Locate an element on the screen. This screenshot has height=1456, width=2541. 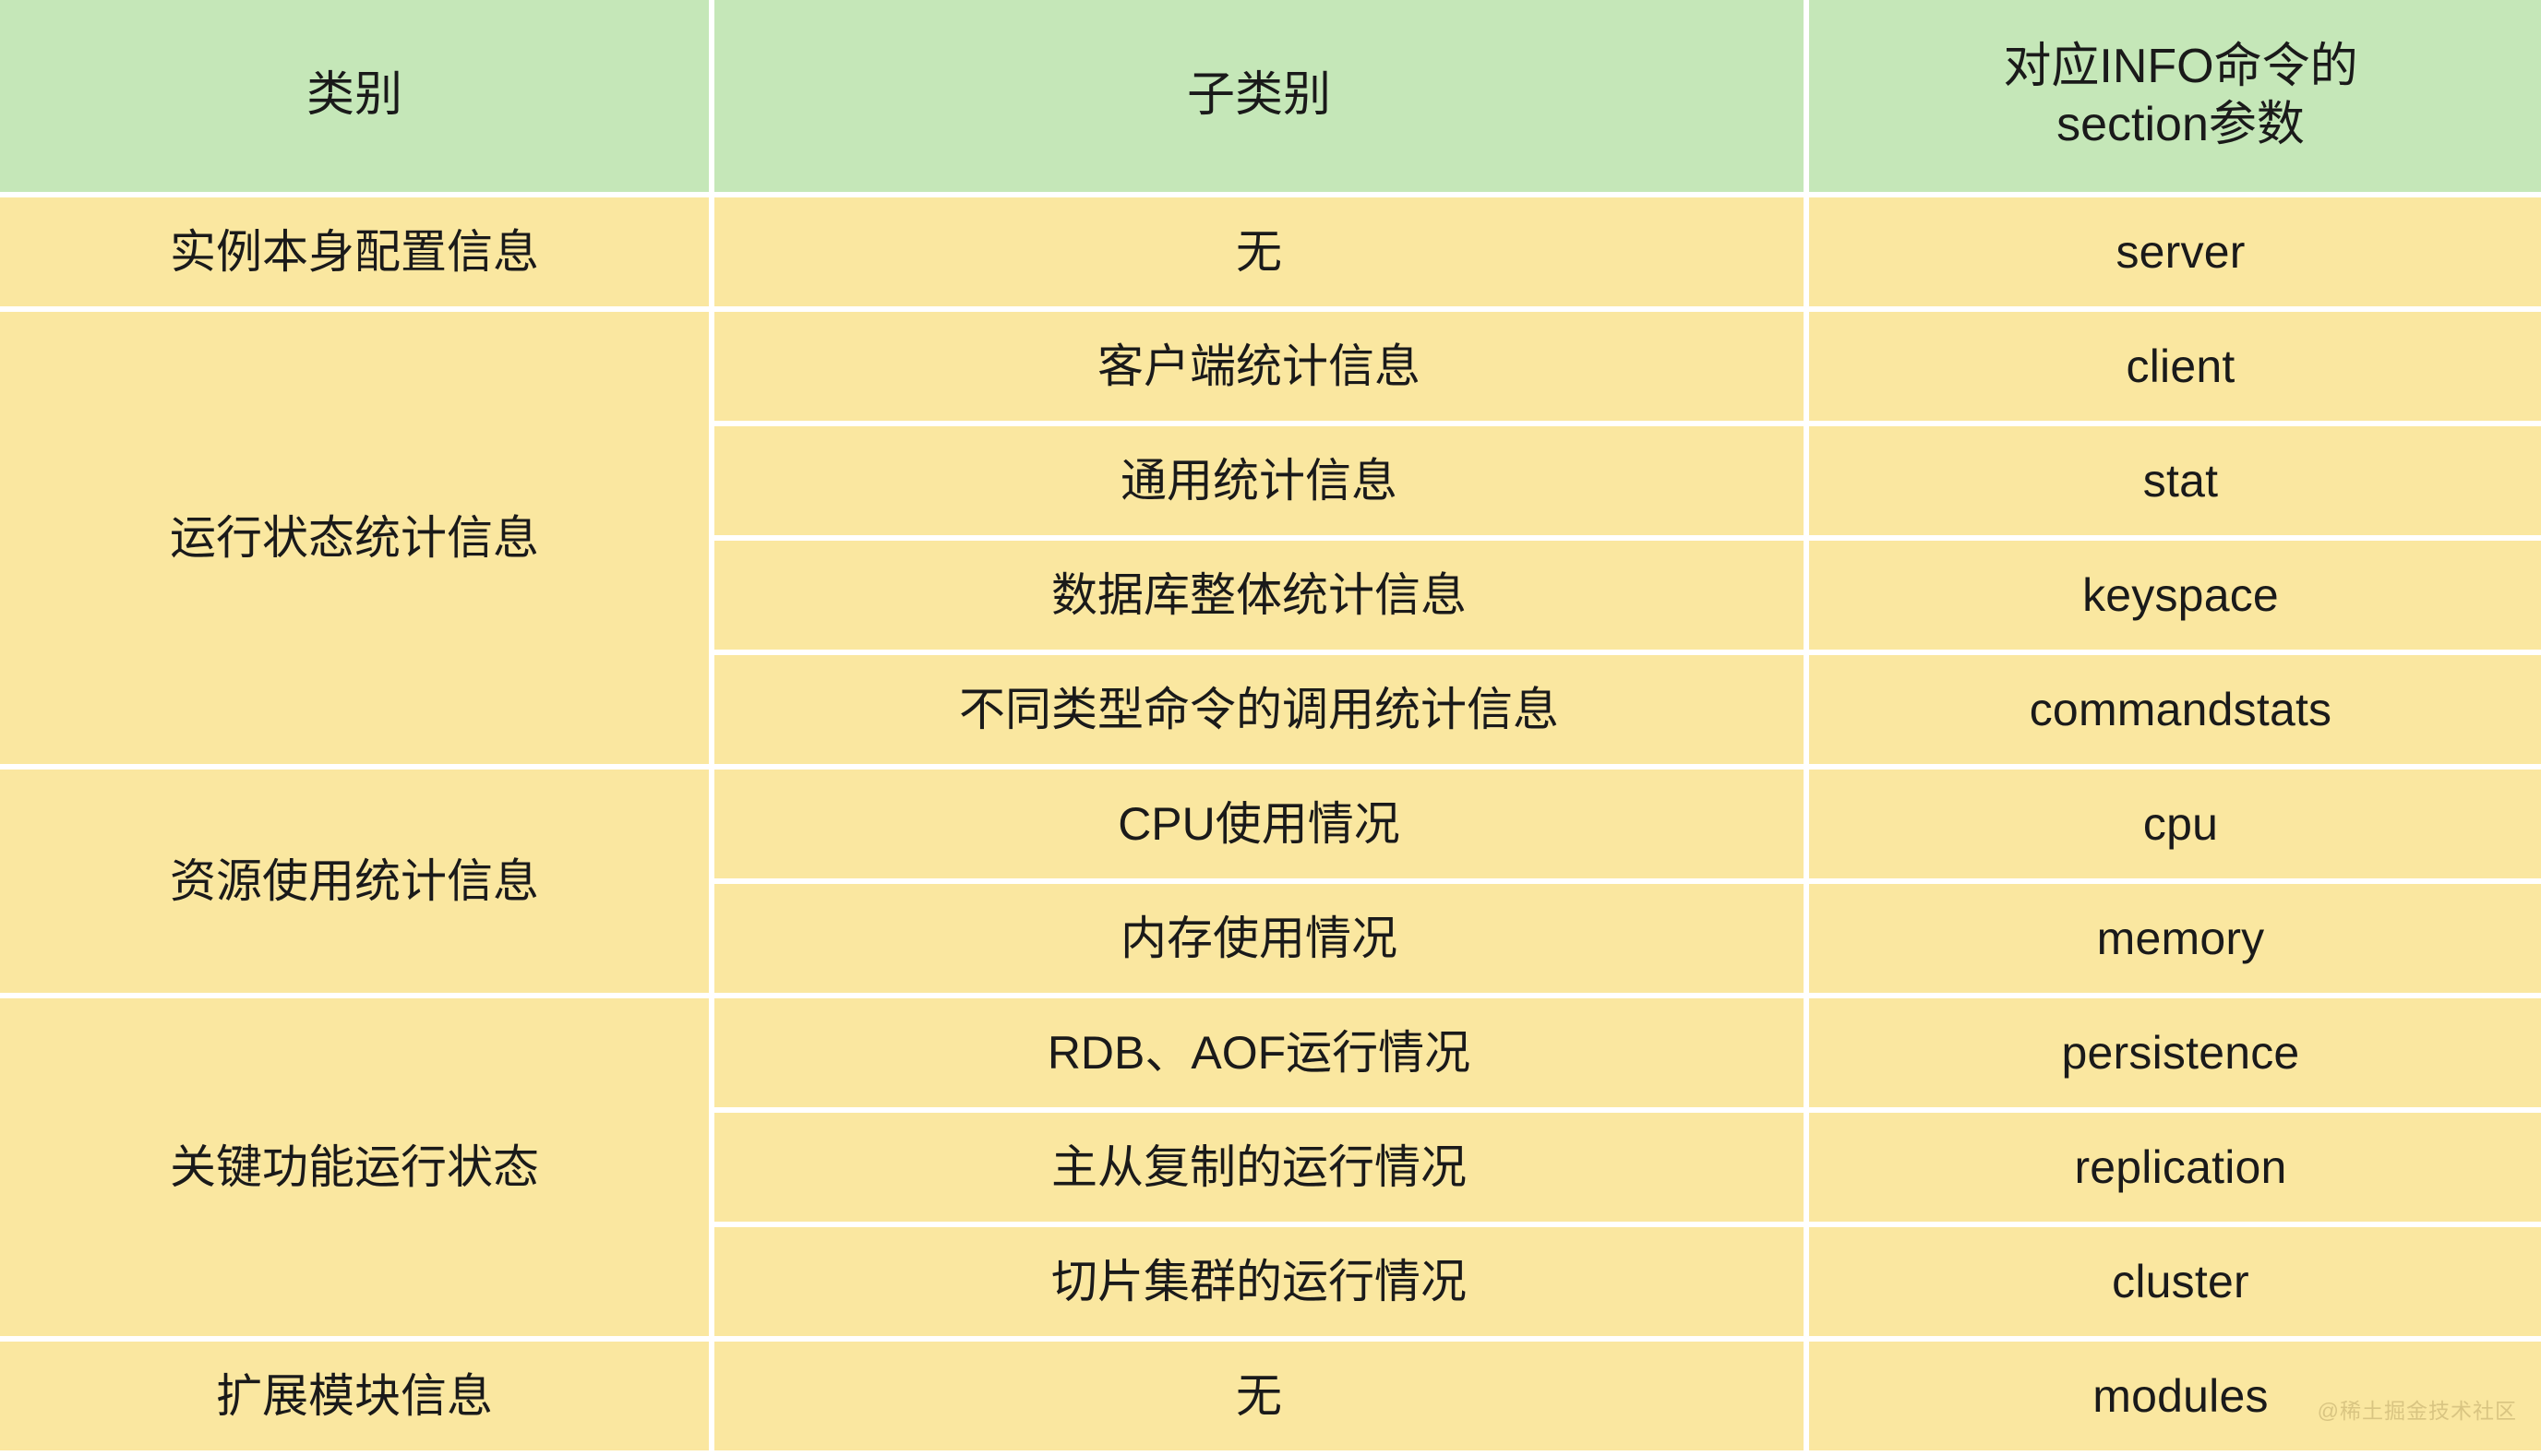
cell-subcategory-client-stats: 客户端统计信息 is located at coordinates (1259, 366).